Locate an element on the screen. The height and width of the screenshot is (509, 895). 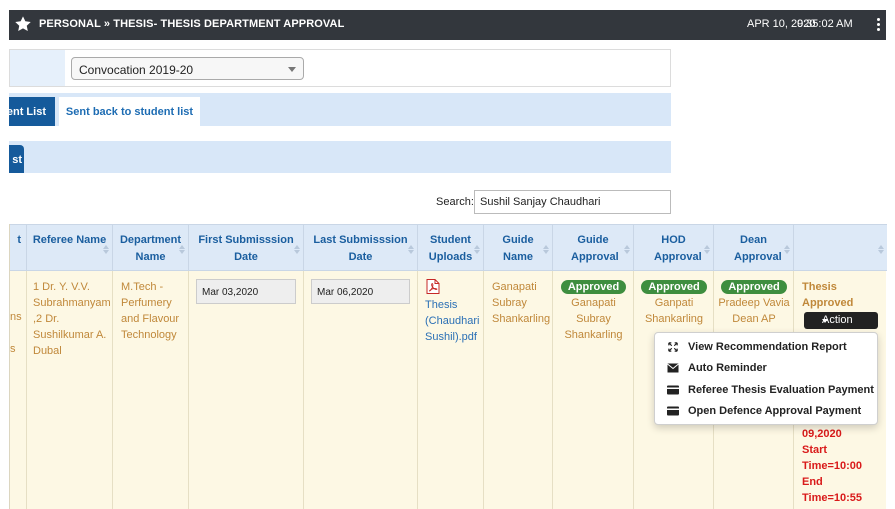
dean-approver-line: Pradeep Vavia is located at coordinates (754, 303).